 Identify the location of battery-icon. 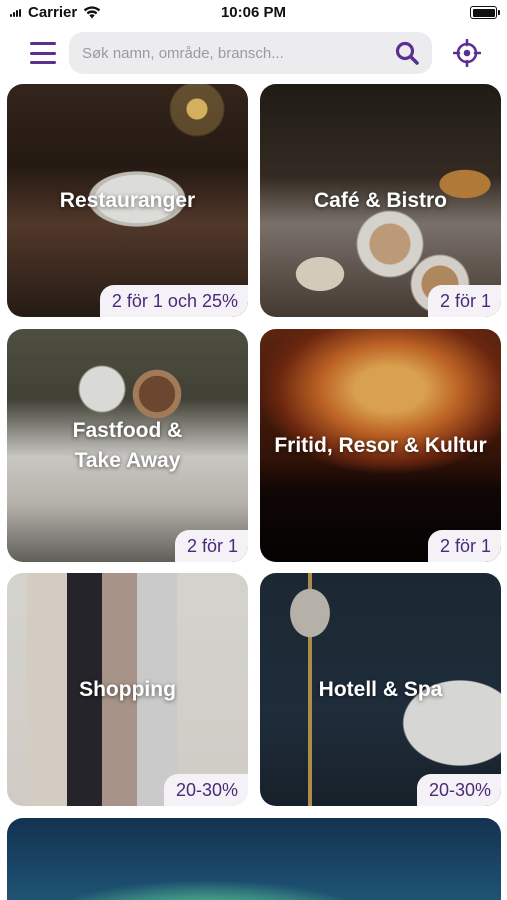
(485, 12).